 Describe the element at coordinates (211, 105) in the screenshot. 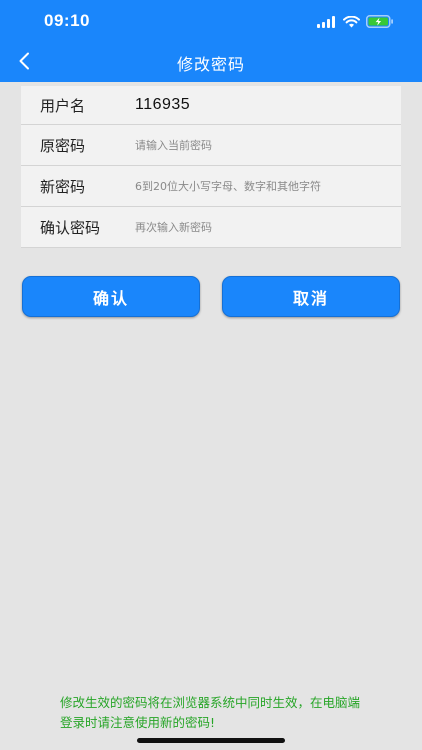

I see `username-row: 用户名 116935` at that location.